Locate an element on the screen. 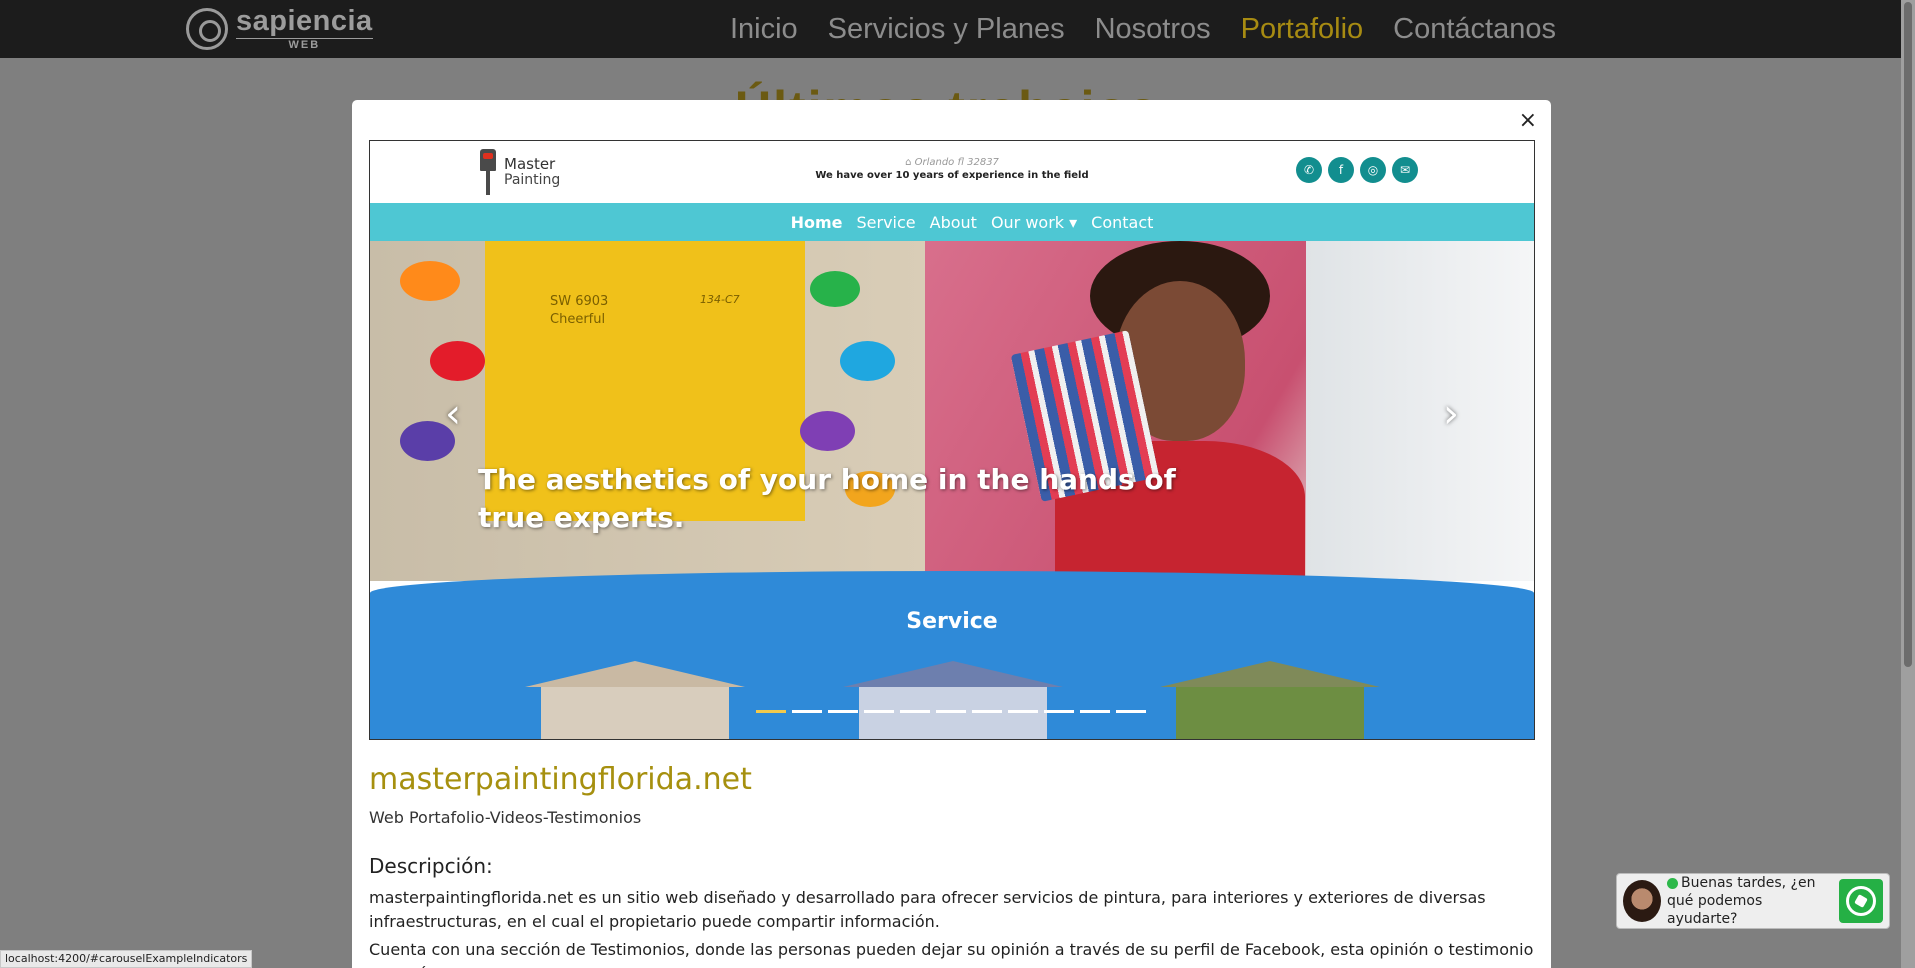  embedded-nav-about: About is located at coordinates (953, 222).